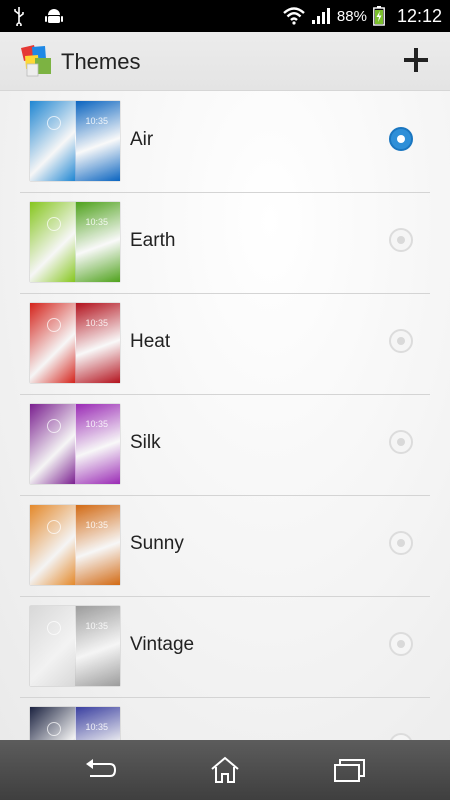 This screenshot has width=450, height=800. Describe the element at coordinates (19, 16) in the screenshot. I see `usb-icon` at that location.